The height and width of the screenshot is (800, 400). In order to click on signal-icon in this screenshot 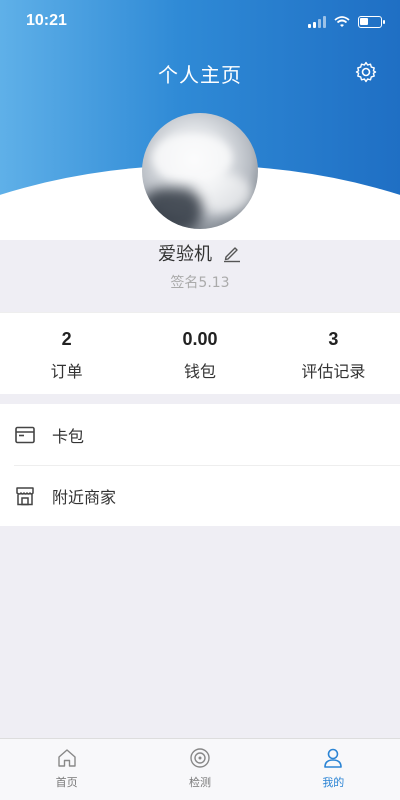, I will do `click(317, 22)`.